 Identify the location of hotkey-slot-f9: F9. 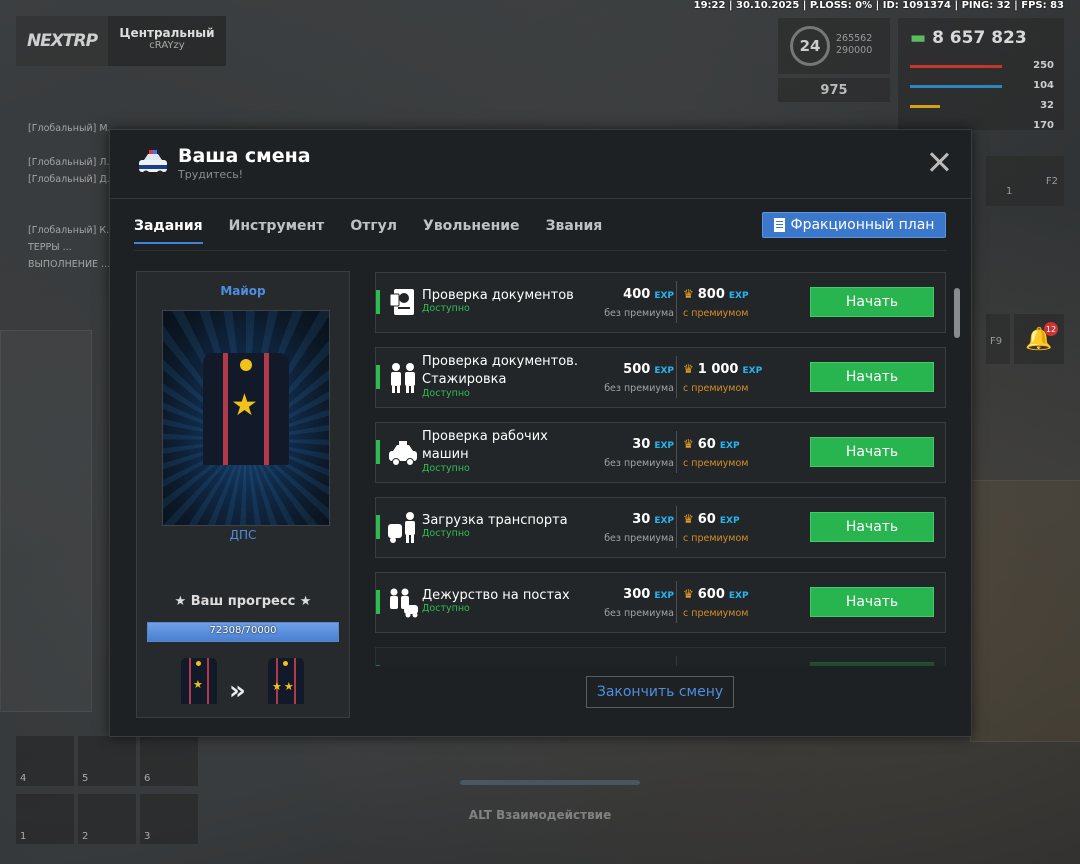
(998, 339).